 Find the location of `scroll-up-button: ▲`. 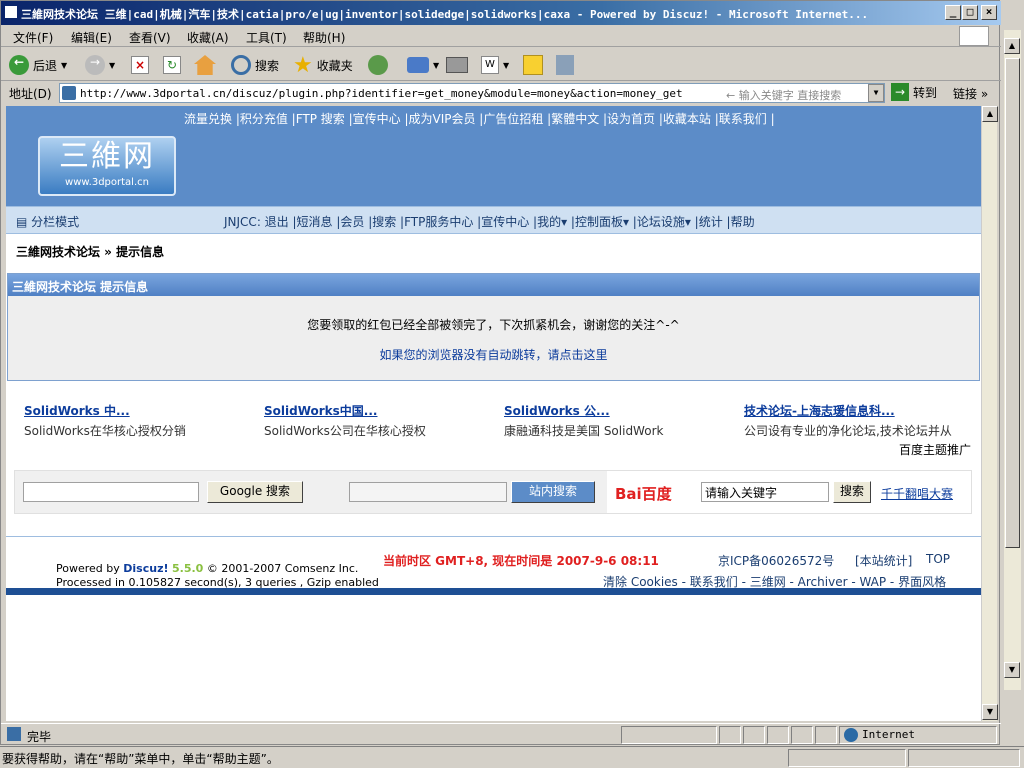

scroll-up-button: ▲ is located at coordinates (990, 114).